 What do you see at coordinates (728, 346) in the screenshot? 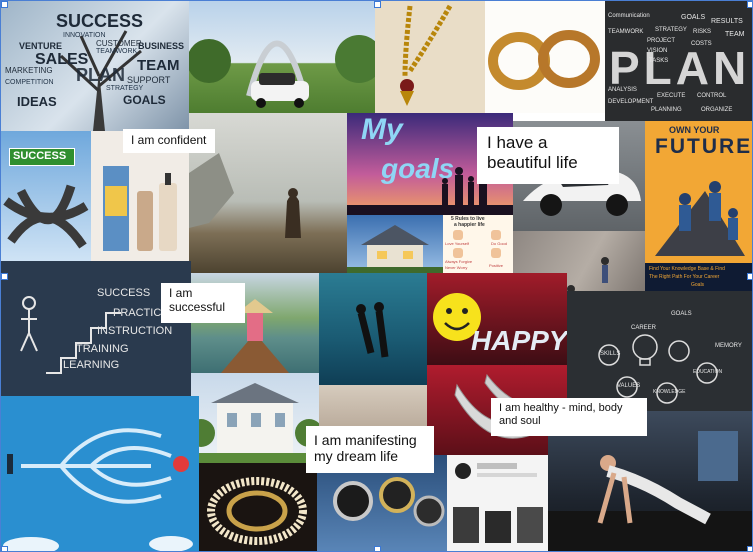
I see `bulb-word-memory: MEMORY` at bounding box center [728, 346].